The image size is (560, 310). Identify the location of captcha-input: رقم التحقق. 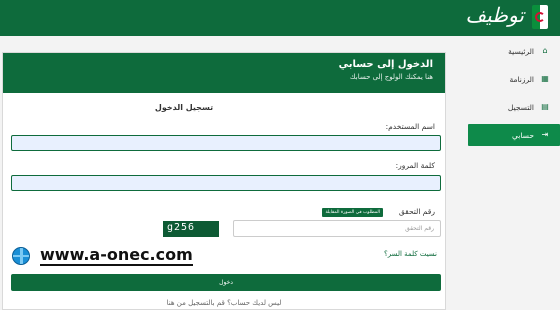
(337, 228).